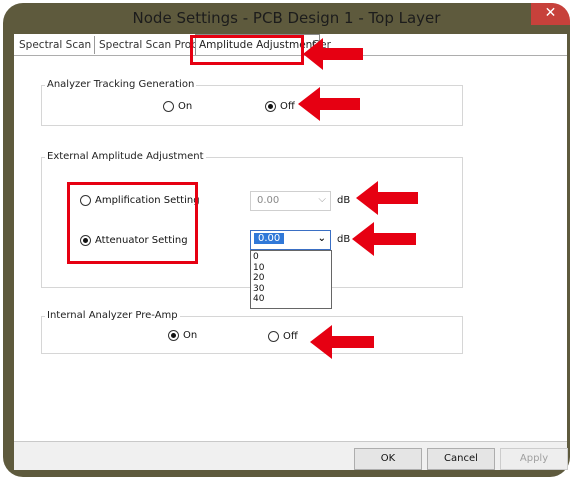  I want to click on preamp-on-radio: On, so click(182, 335).